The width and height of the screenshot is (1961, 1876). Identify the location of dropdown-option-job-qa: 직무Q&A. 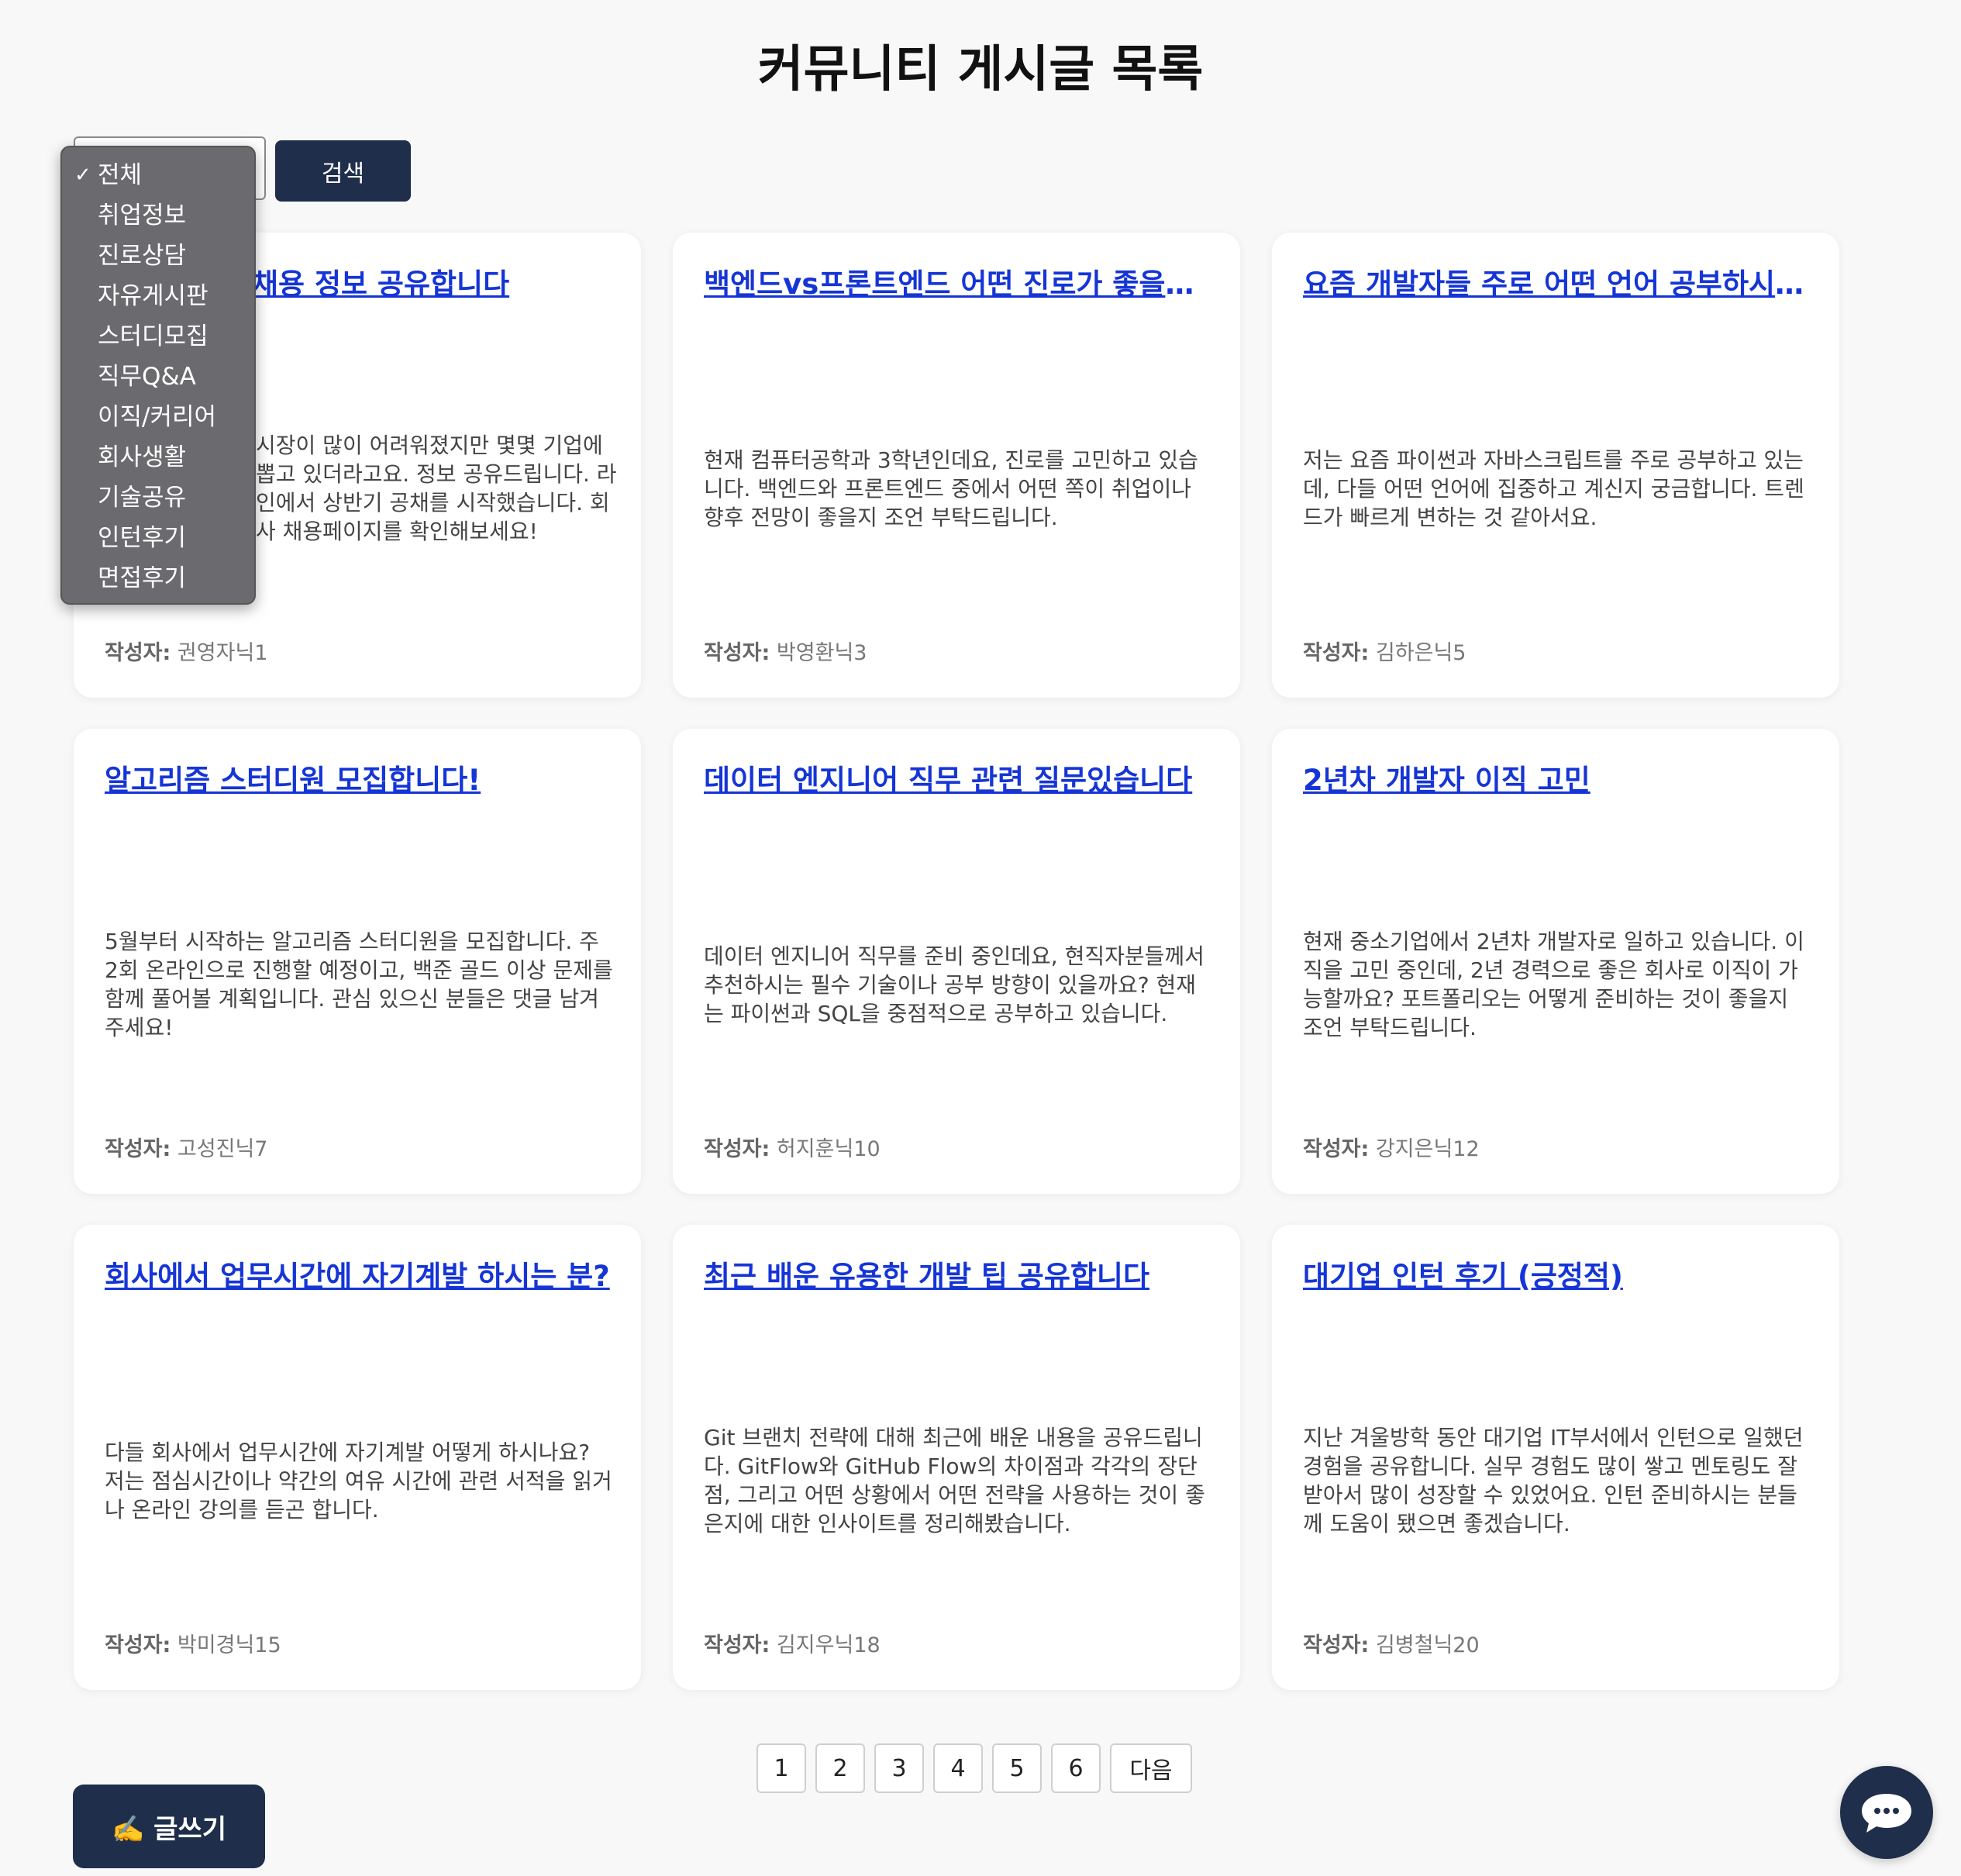
(158, 377).